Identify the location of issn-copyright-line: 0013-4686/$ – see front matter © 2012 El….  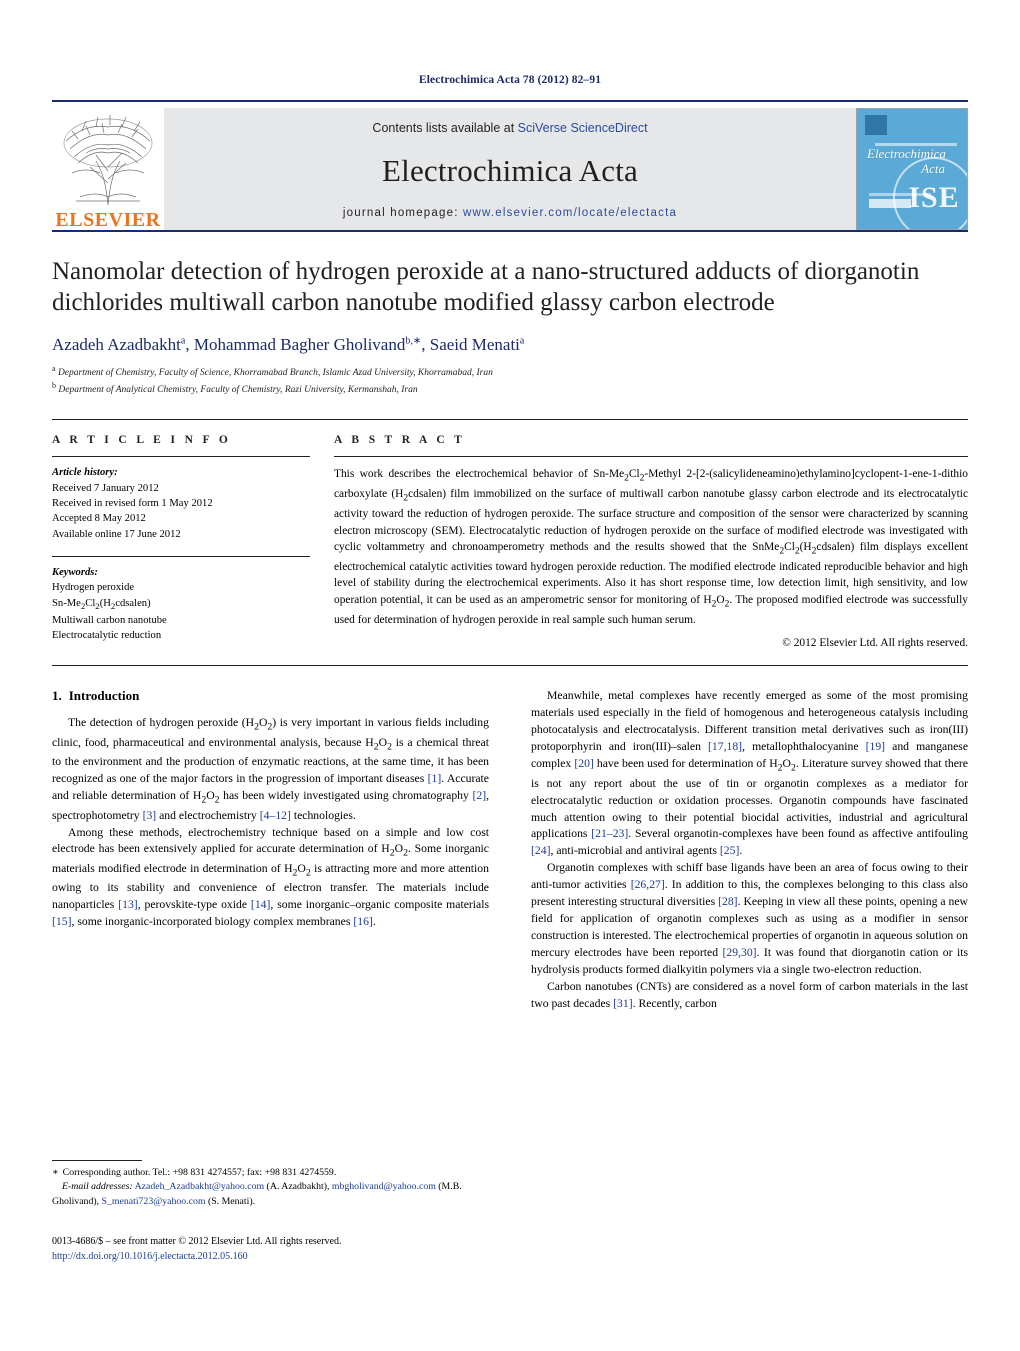
(197, 1241).